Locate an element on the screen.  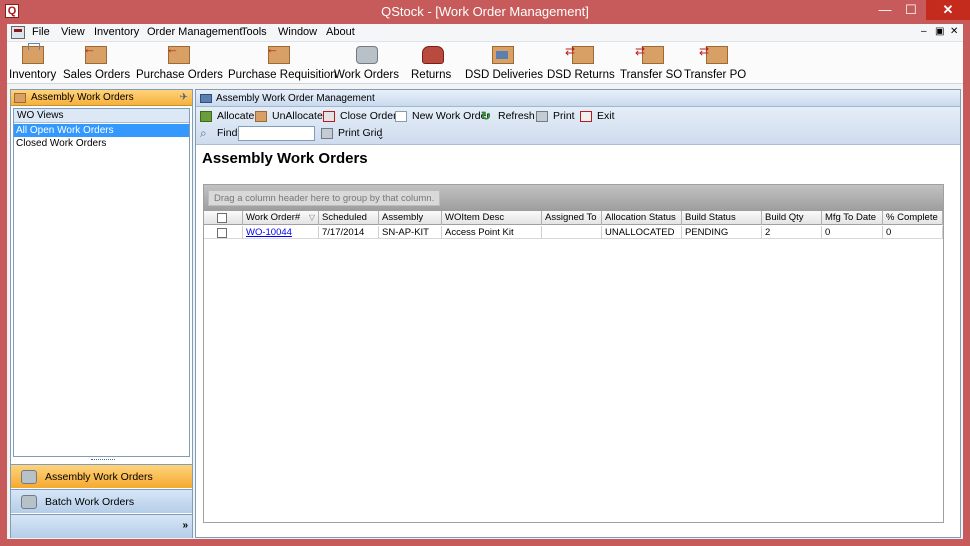
work-orders-button: Work Orders is located at coordinates (366, 63).